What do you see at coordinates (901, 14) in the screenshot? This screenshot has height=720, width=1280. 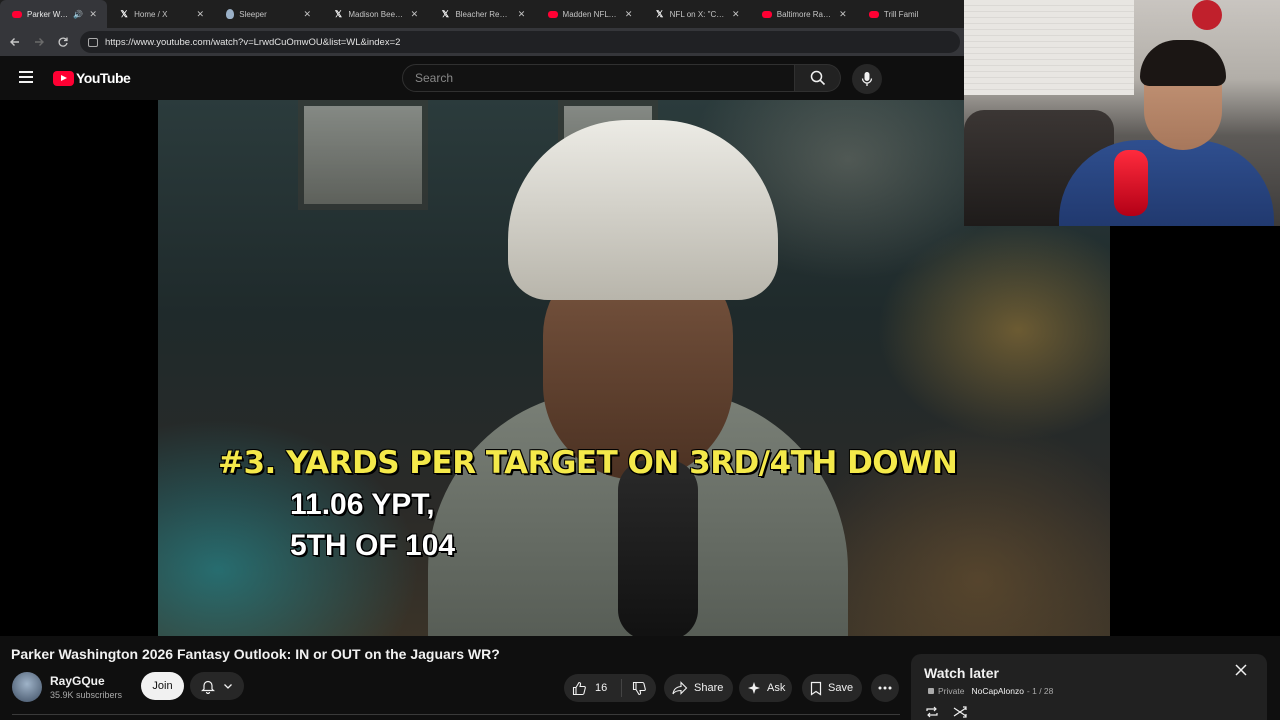 I see `tab-label: Trill Famil` at bounding box center [901, 14].